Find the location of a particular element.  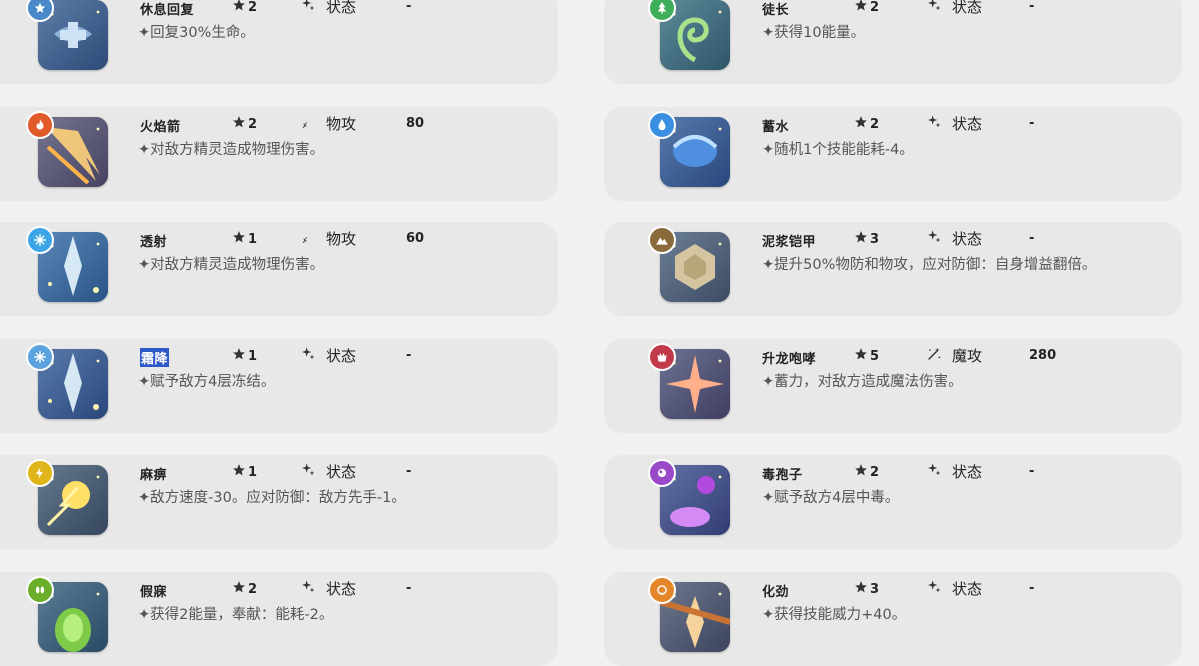

skill-card: 泥浆铠甲 3 状态 - ✦提升50%物防和物攻，应对防御：自身增益翻倍。 is located at coordinates (893, 269).